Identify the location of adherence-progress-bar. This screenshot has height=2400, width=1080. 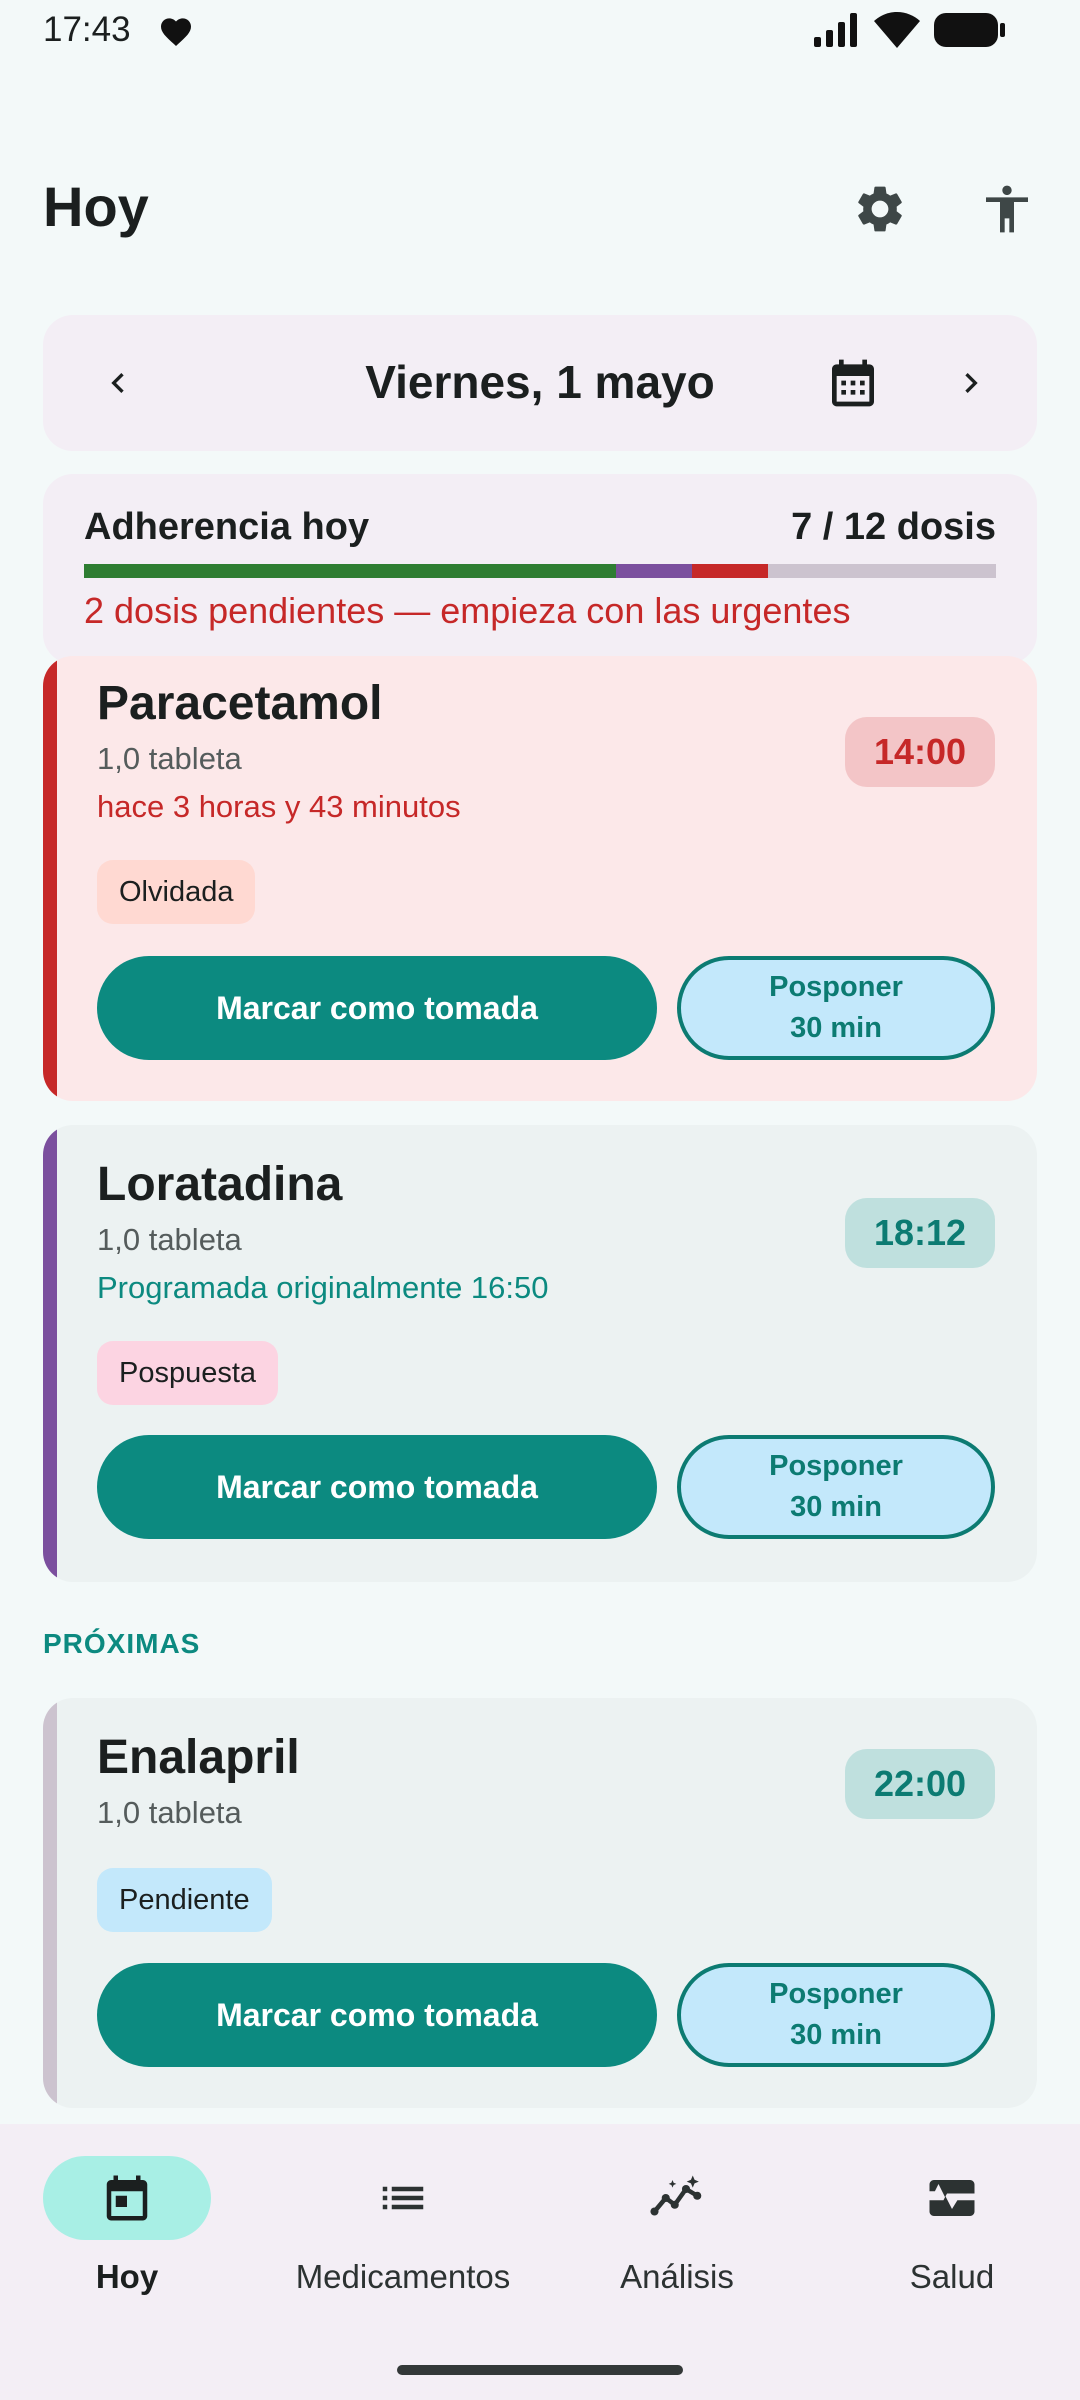
(540, 571).